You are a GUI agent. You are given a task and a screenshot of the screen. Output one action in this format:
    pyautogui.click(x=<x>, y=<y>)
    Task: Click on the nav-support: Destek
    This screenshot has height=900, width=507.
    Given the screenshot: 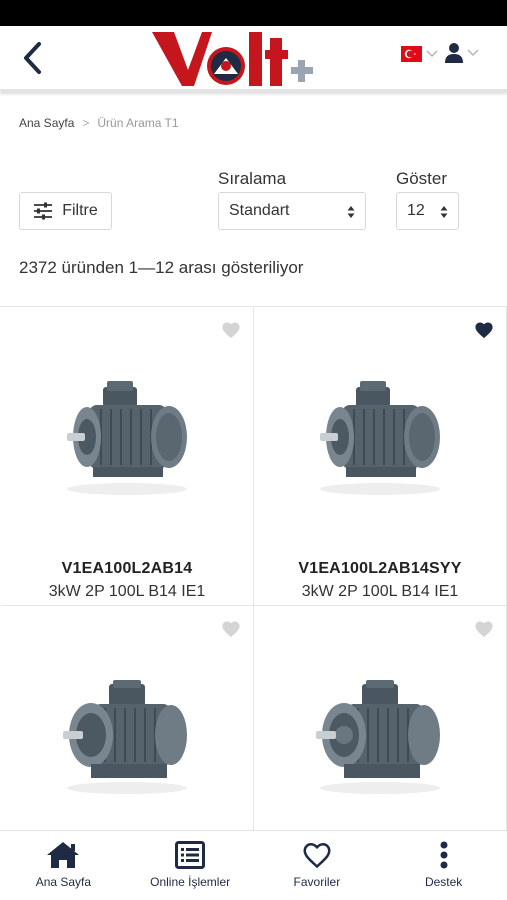 What is the action you would take?
    pyautogui.click(x=443, y=865)
    